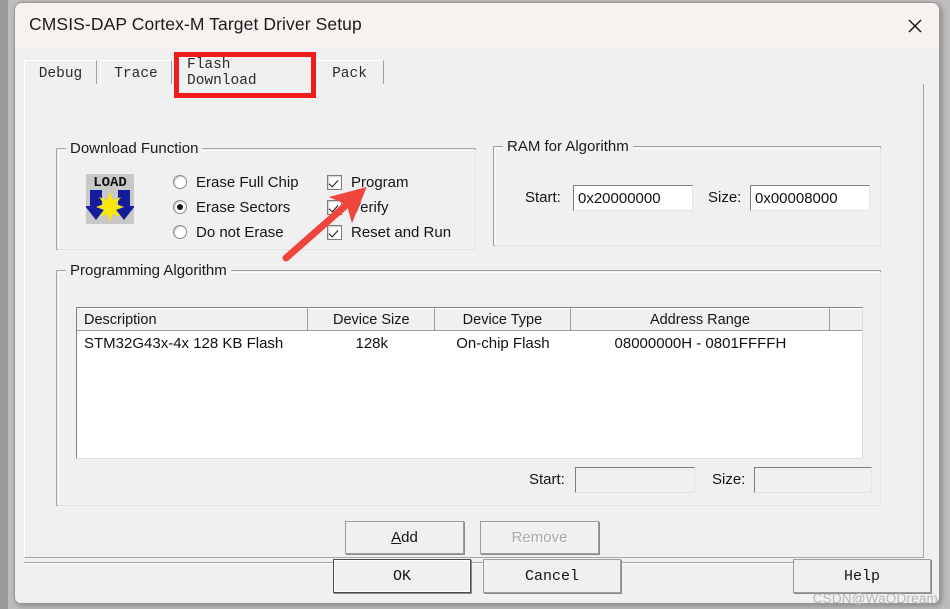 This screenshot has height=609, width=950. Describe the element at coordinates (725, 197) in the screenshot. I see `ram-size-label: Size:` at that location.